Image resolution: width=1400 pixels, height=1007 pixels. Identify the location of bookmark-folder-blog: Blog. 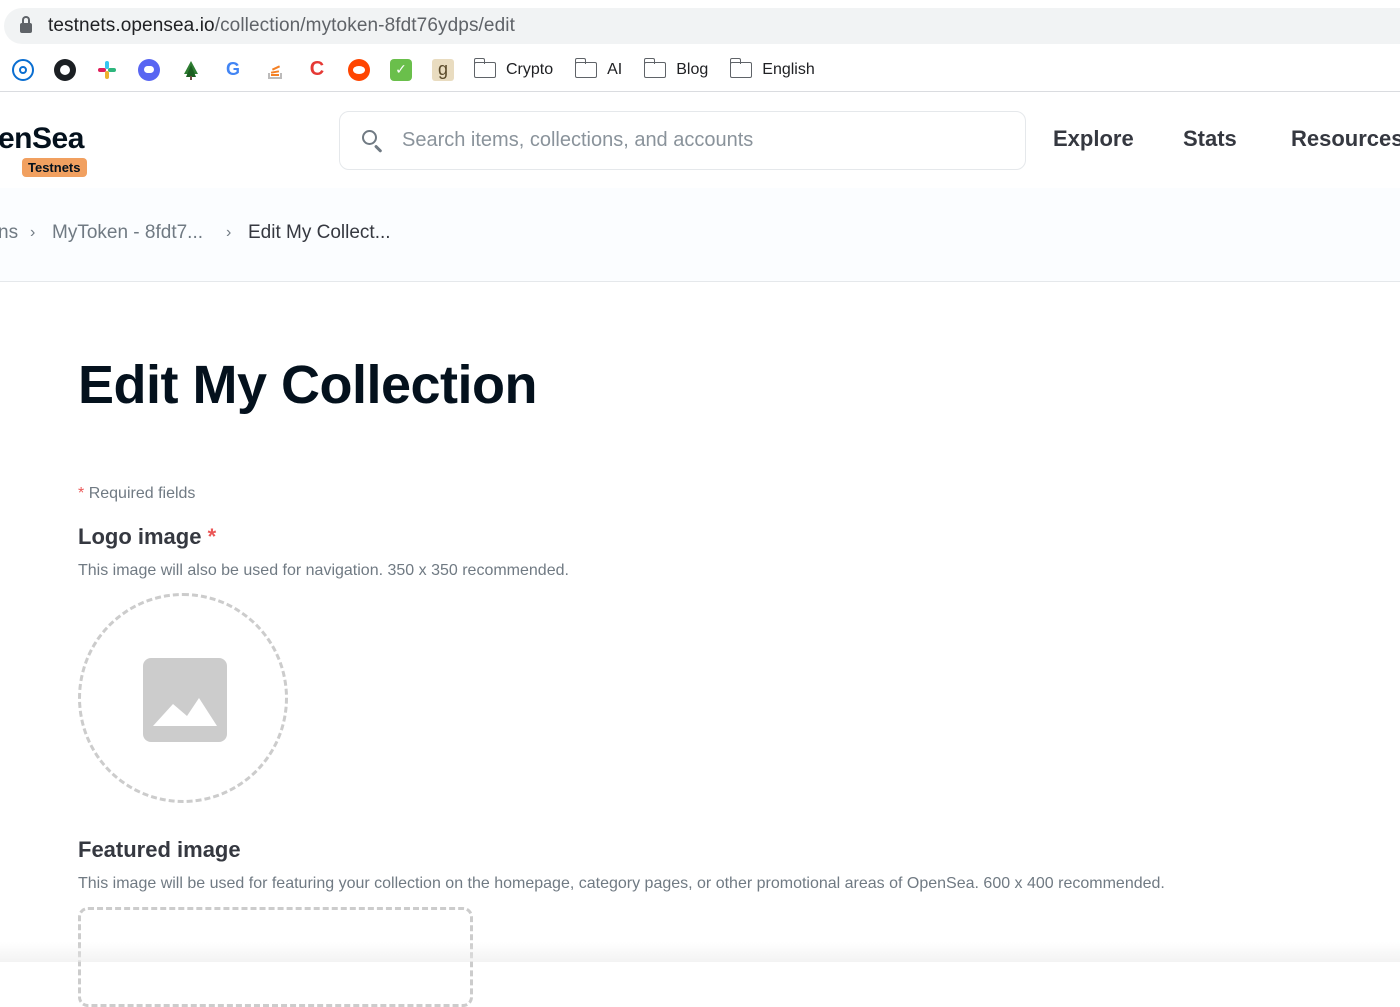
(675, 68).